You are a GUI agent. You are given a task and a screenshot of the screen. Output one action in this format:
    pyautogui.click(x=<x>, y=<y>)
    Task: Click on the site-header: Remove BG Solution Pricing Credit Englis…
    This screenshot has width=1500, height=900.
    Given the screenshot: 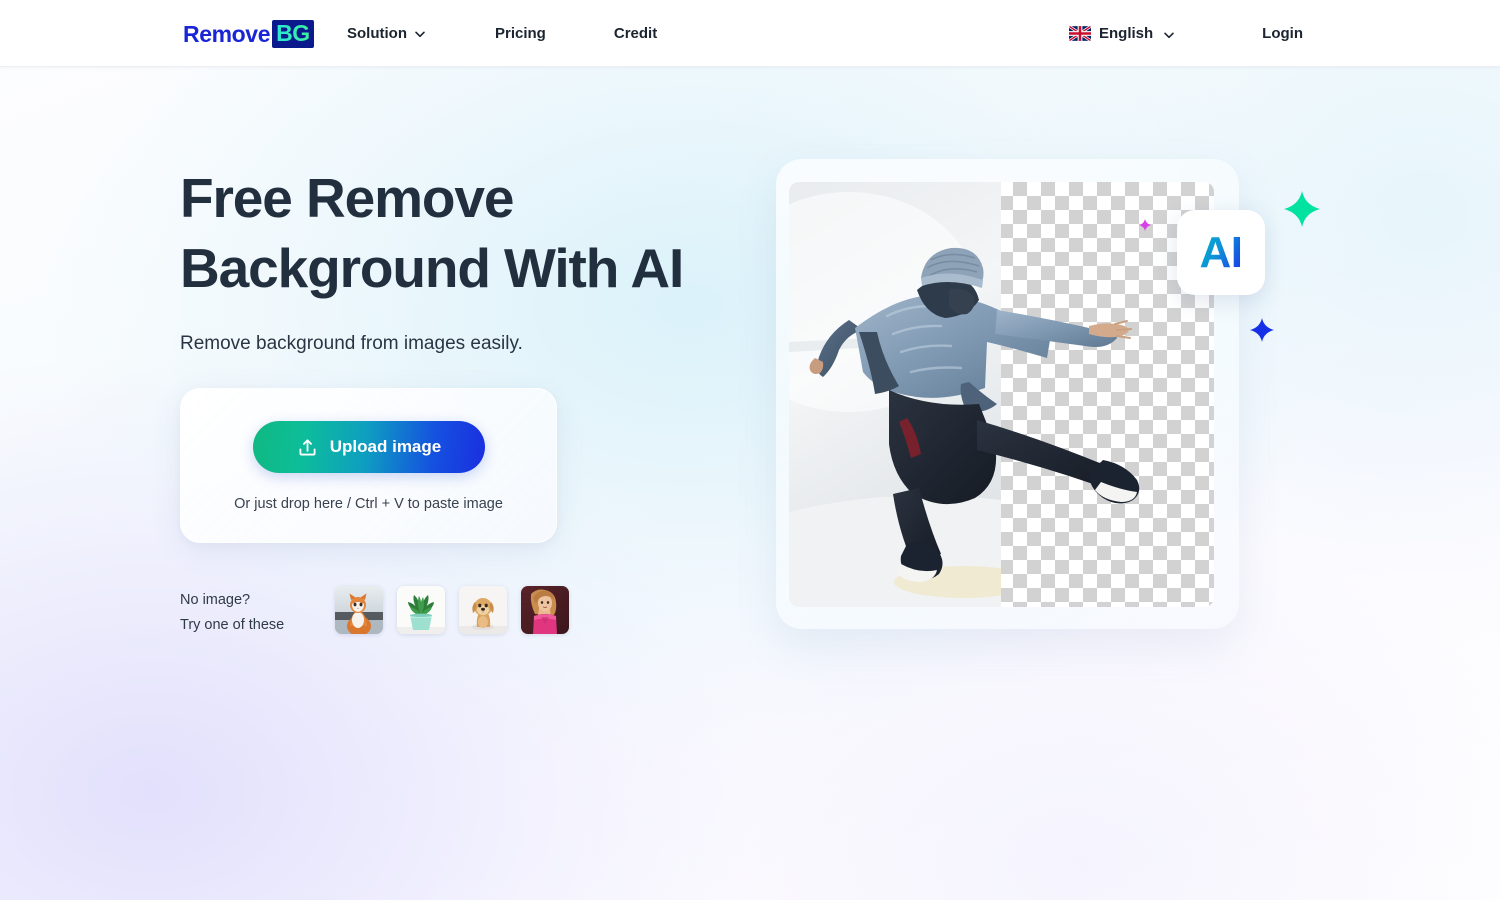 What is the action you would take?
    pyautogui.click(x=750, y=33)
    